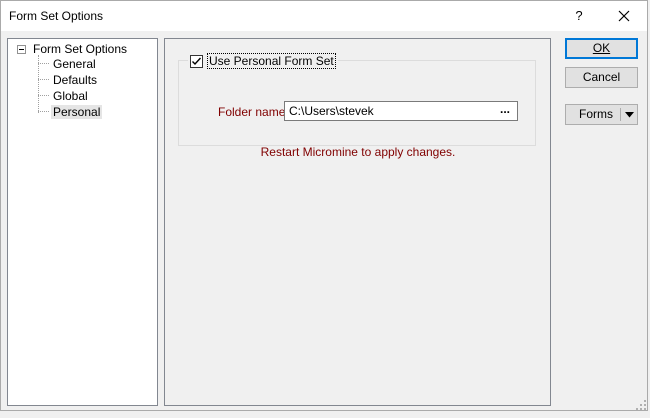 This screenshot has height=418, width=650. Describe the element at coordinates (70, 96) in the screenshot. I see `tree-item-global: Global` at that location.